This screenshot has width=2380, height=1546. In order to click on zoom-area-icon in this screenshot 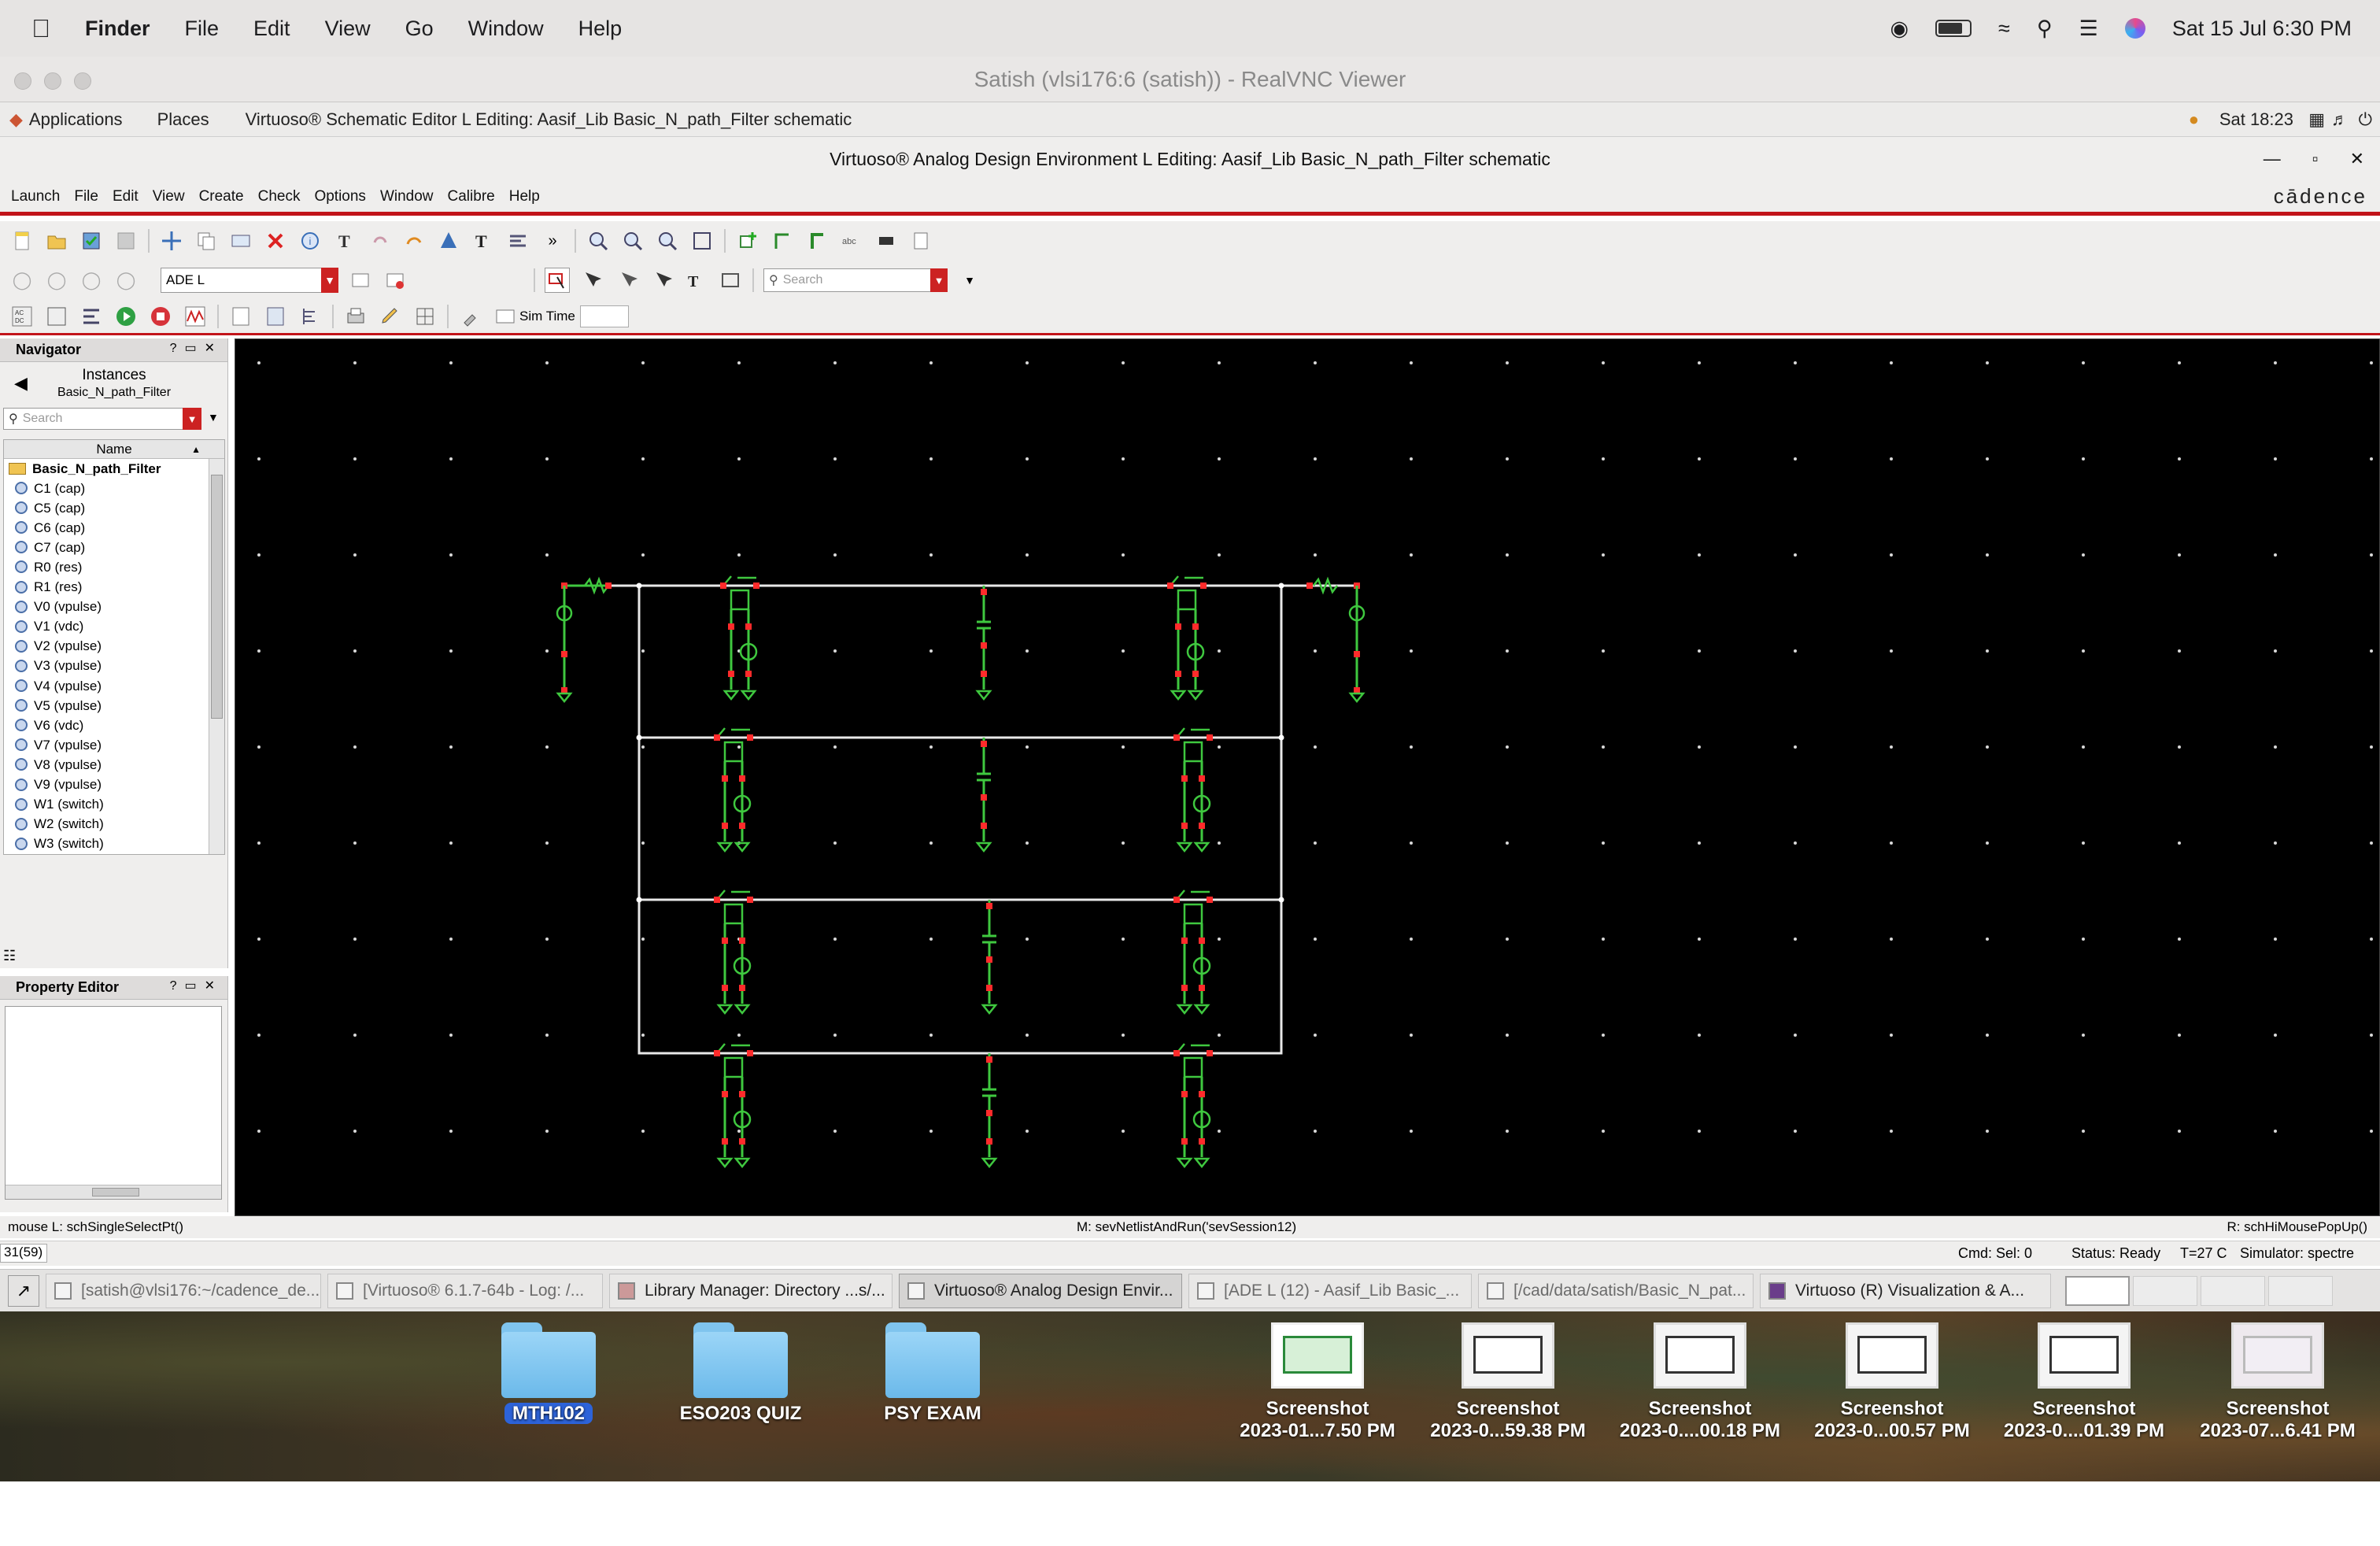, I will do `click(702, 240)`.